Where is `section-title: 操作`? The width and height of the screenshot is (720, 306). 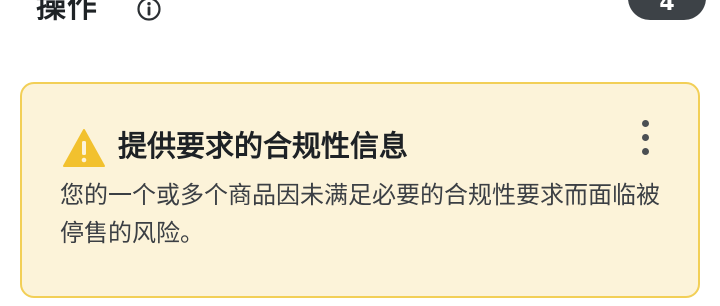
section-title: 操作 is located at coordinates (67, 12).